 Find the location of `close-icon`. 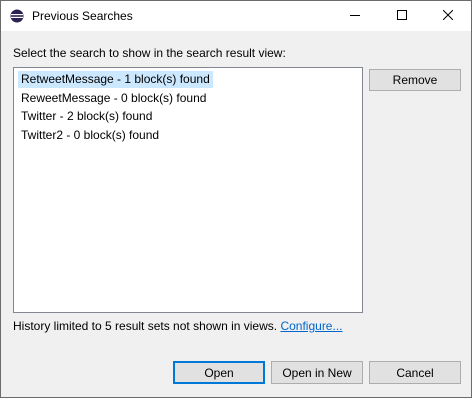

close-icon is located at coordinates (448, 16).